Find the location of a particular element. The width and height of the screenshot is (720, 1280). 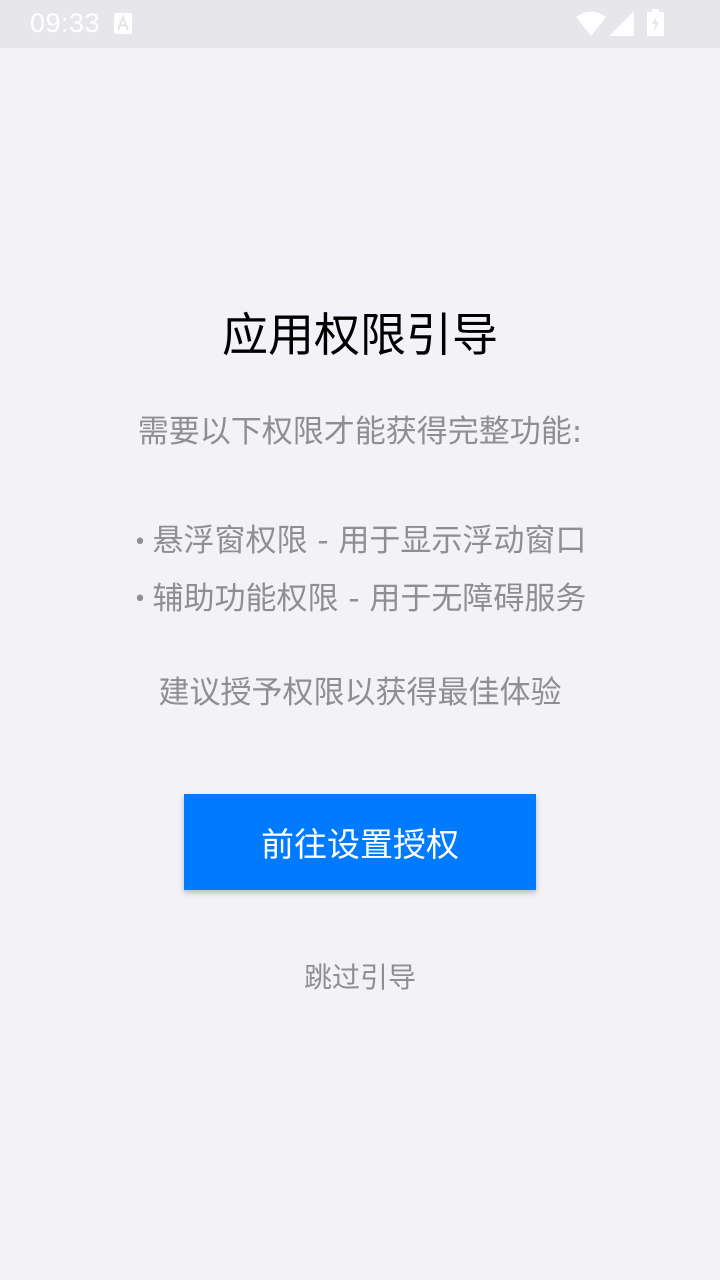

permission-list: • 悬浮窗权限 - 用于显示浮动窗口 • 辅助功能权限 - 用于无障碍服务 is located at coordinates (360, 570).